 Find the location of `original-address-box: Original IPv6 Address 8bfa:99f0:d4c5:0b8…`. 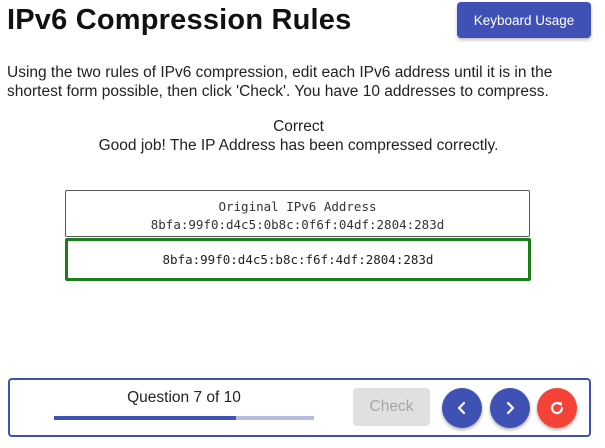

original-address-box: Original IPv6 Address 8bfa:99f0:d4c5:0b8… is located at coordinates (297, 213).